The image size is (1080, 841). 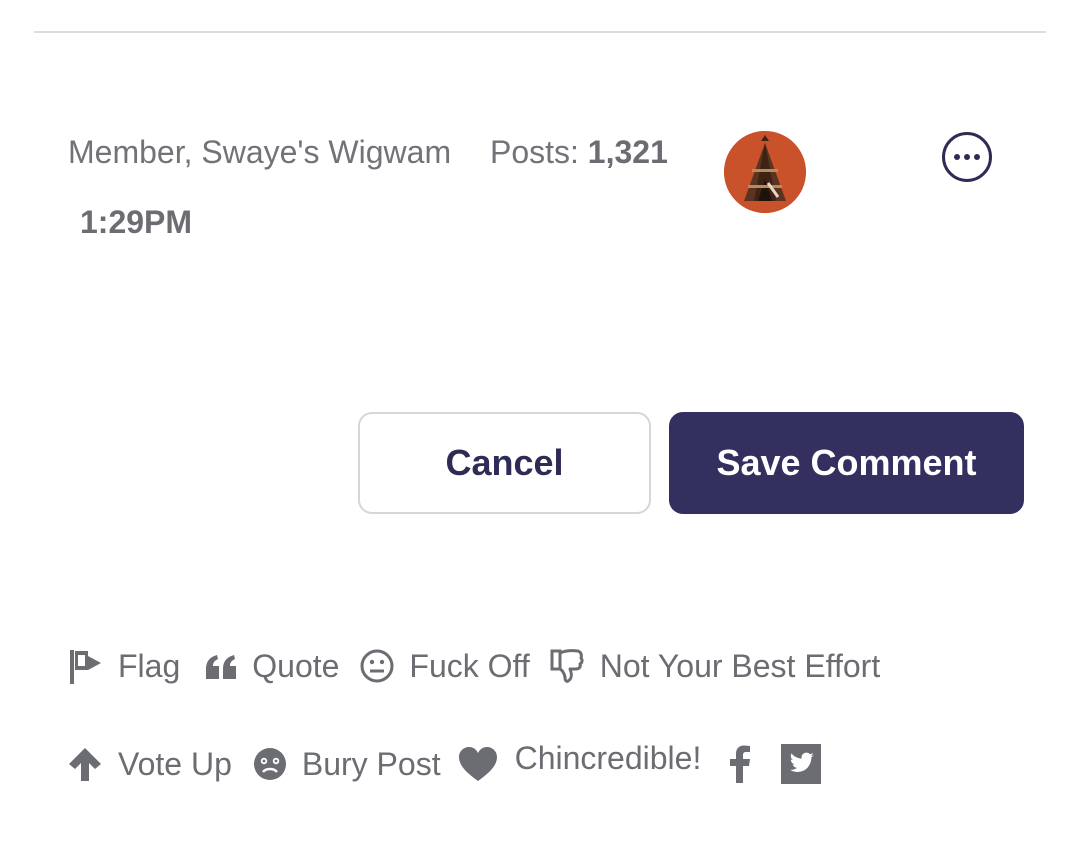 What do you see at coordinates (260, 152) in the screenshot?
I see `member-role: Member, Swaye's Wigwam` at bounding box center [260, 152].